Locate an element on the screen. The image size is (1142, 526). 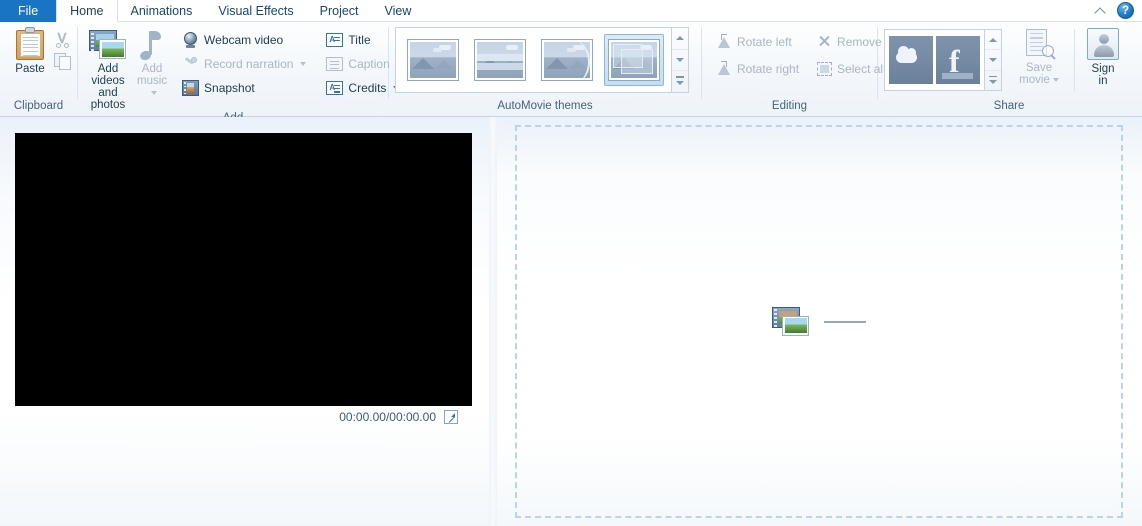
theme-thumb-no-theme is located at coordinates (433, 60).